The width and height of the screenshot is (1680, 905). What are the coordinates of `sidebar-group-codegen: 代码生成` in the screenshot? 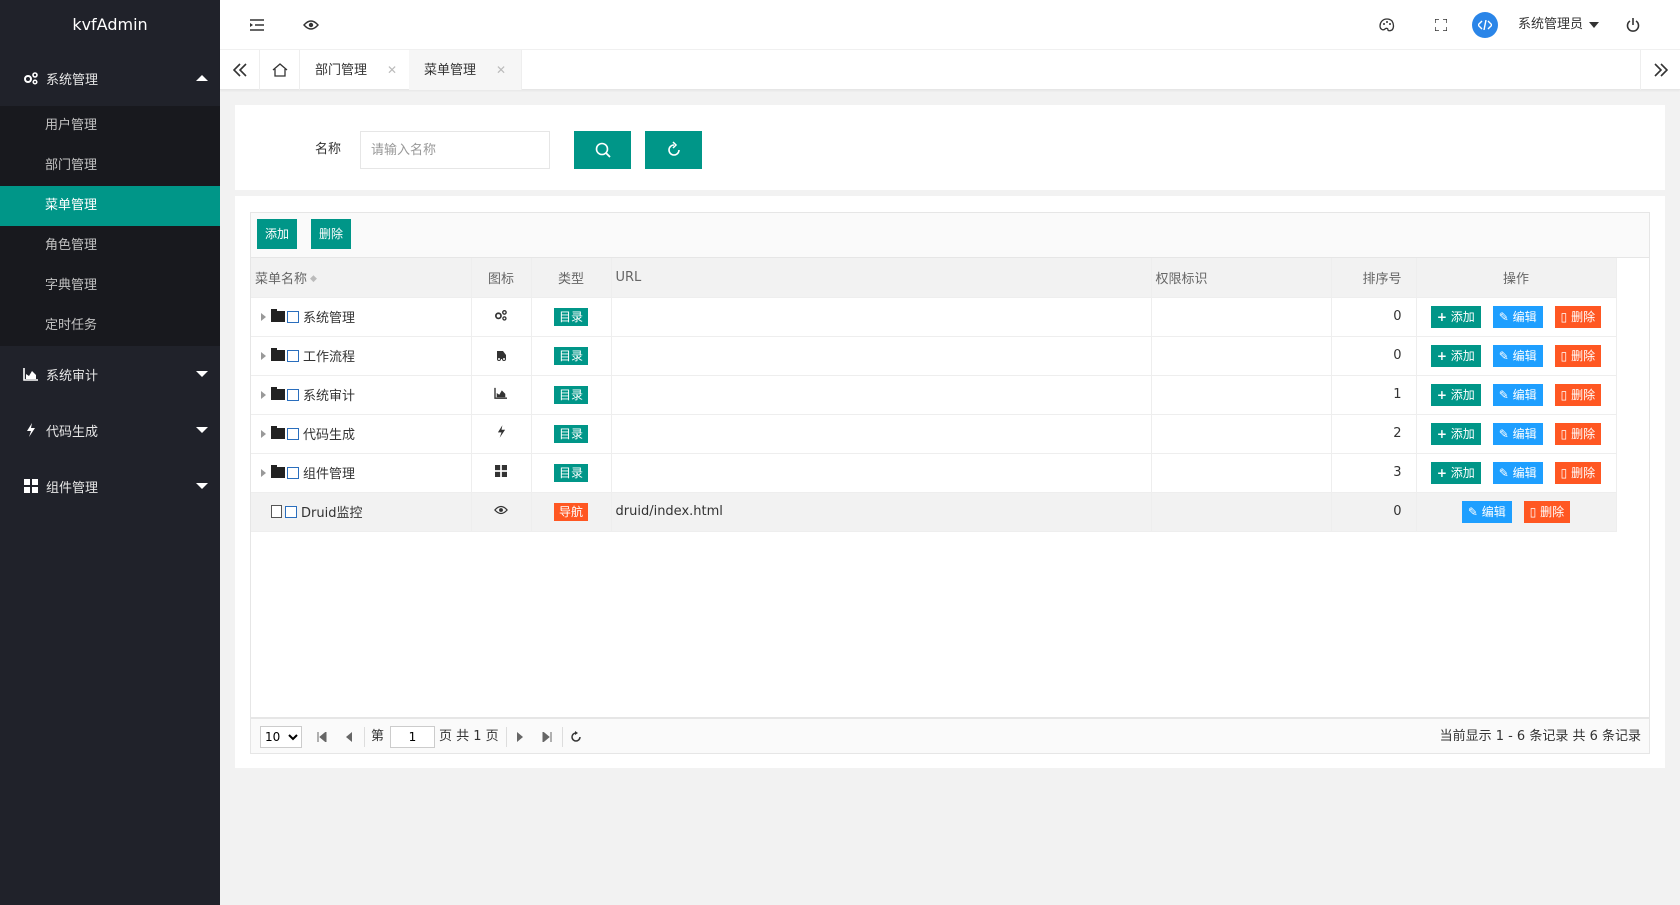 It's located at (110, 430).